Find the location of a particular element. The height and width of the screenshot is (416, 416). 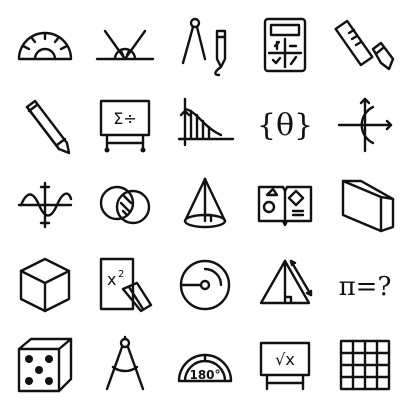

sqrt-label: √x is located at coordinates (285, 359).